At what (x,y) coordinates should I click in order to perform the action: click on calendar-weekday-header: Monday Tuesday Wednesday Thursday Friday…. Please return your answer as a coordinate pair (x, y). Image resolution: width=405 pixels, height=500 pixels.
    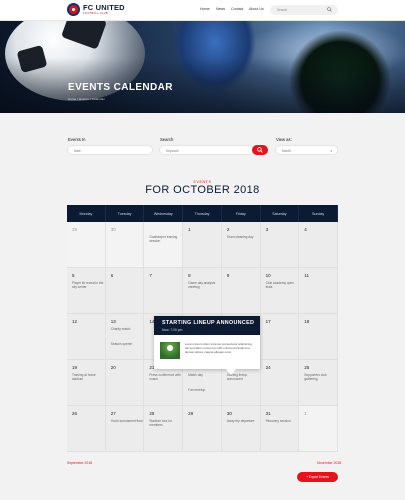
    Looking at the image, I should click on (202, 213).